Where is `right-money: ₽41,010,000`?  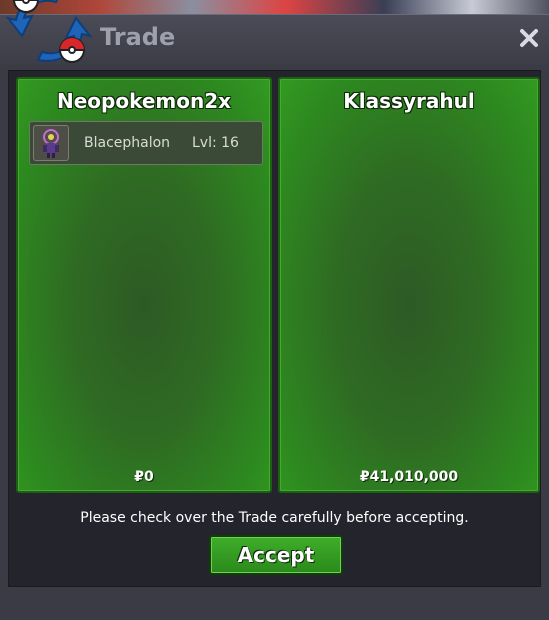 right-money: ₽41,010,000 is located at coordinates (409, 477).